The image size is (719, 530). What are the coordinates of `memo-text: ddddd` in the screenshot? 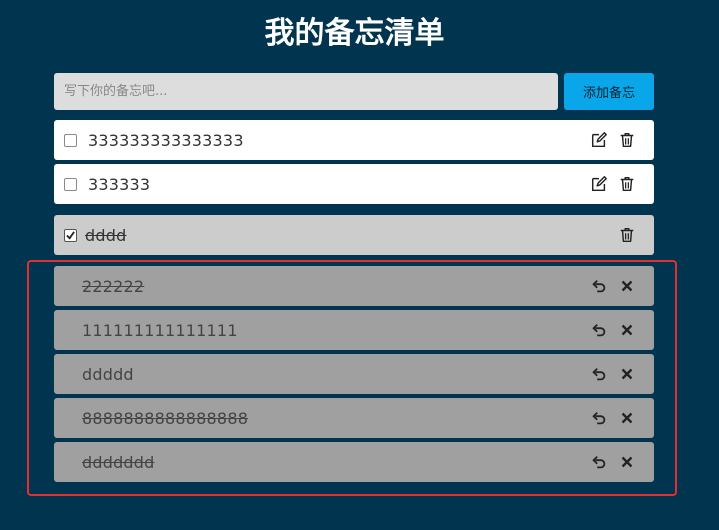 It's located at (108, 374).